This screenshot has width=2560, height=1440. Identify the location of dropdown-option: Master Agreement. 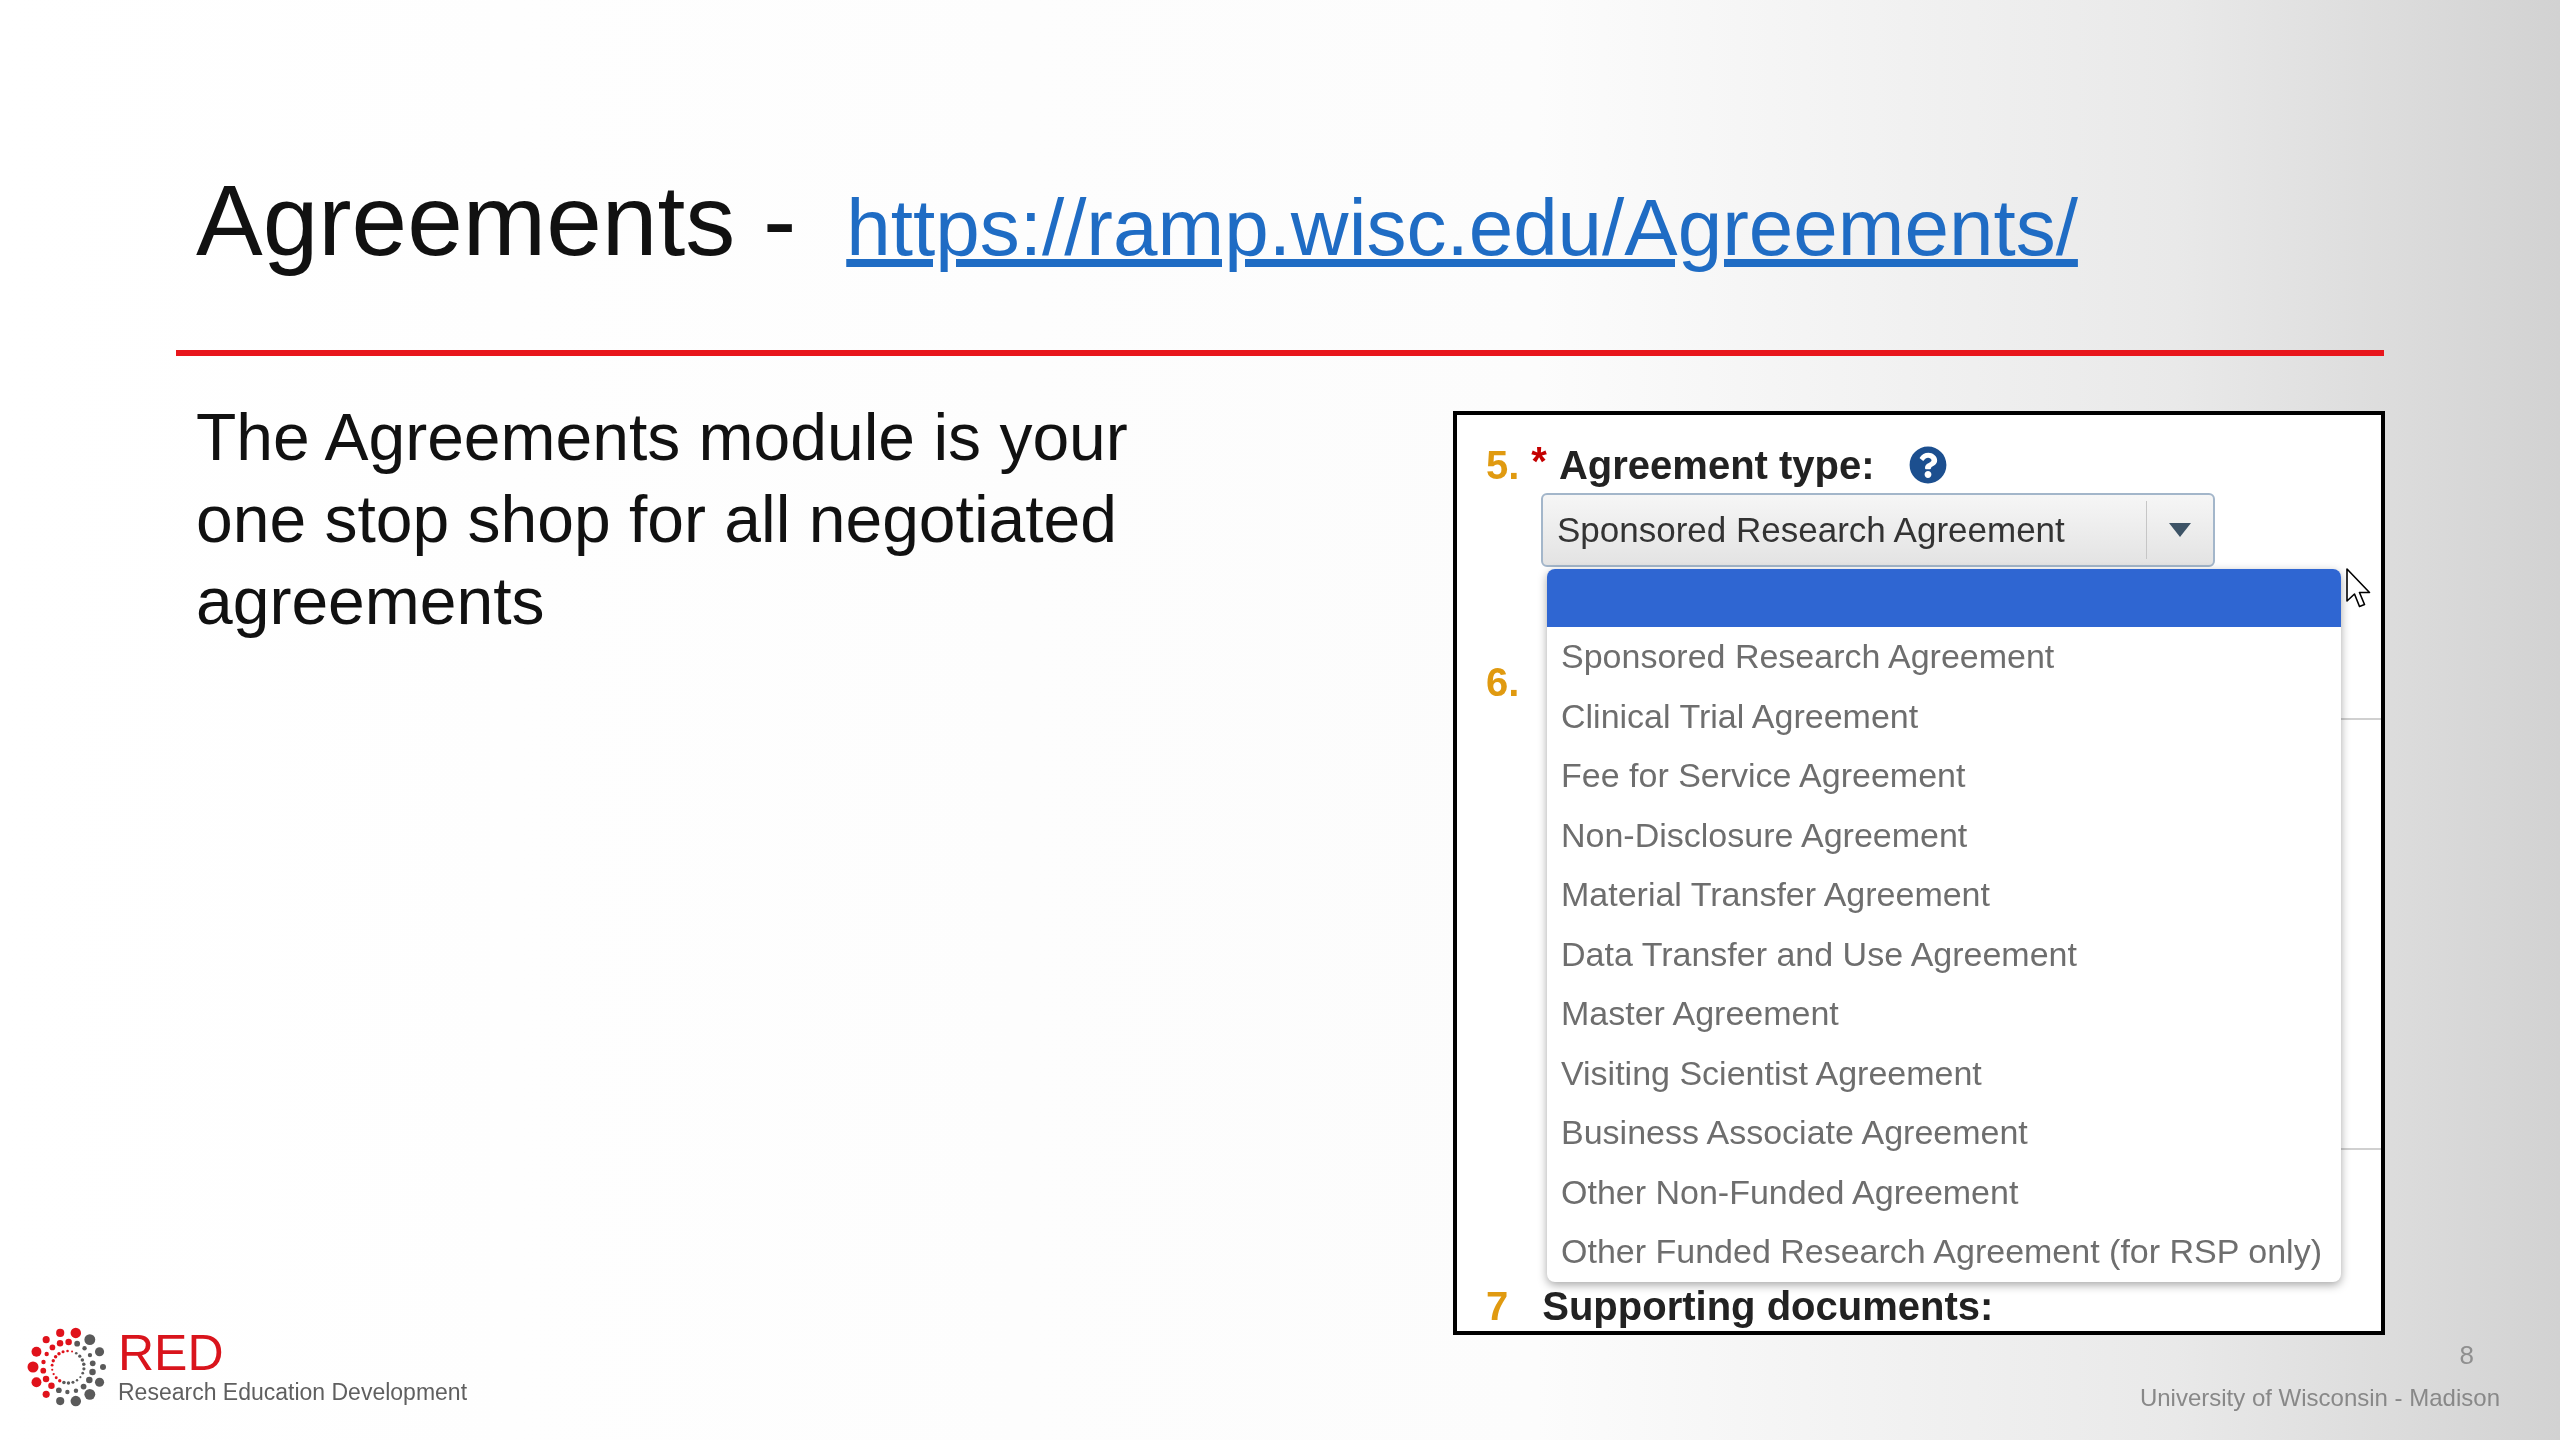
(1944, 1014).